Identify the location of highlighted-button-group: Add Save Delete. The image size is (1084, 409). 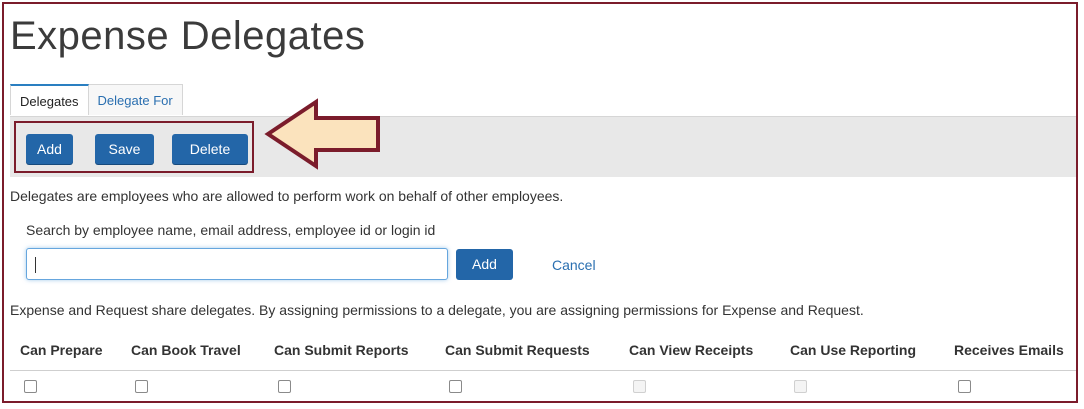
(134, 147).